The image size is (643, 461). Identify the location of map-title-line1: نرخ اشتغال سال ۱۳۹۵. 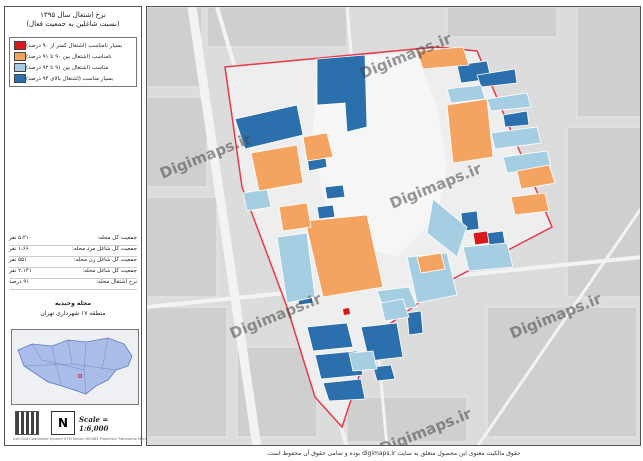
(73, 15).